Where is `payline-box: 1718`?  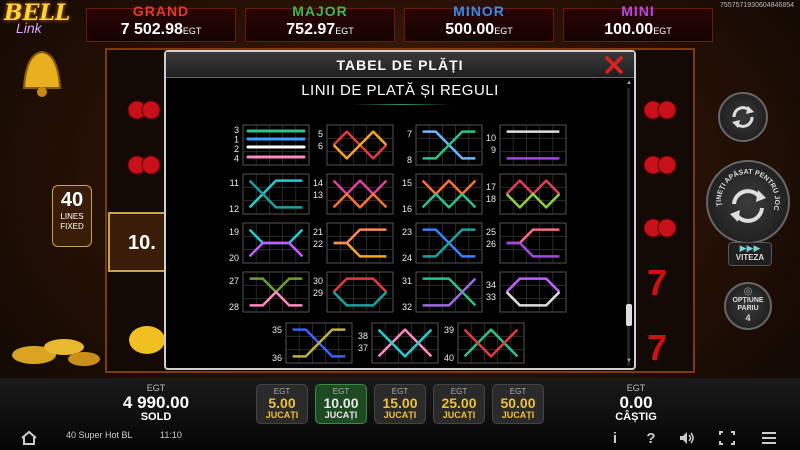
payline-box: 1718 is located at coordinates (526, 194).